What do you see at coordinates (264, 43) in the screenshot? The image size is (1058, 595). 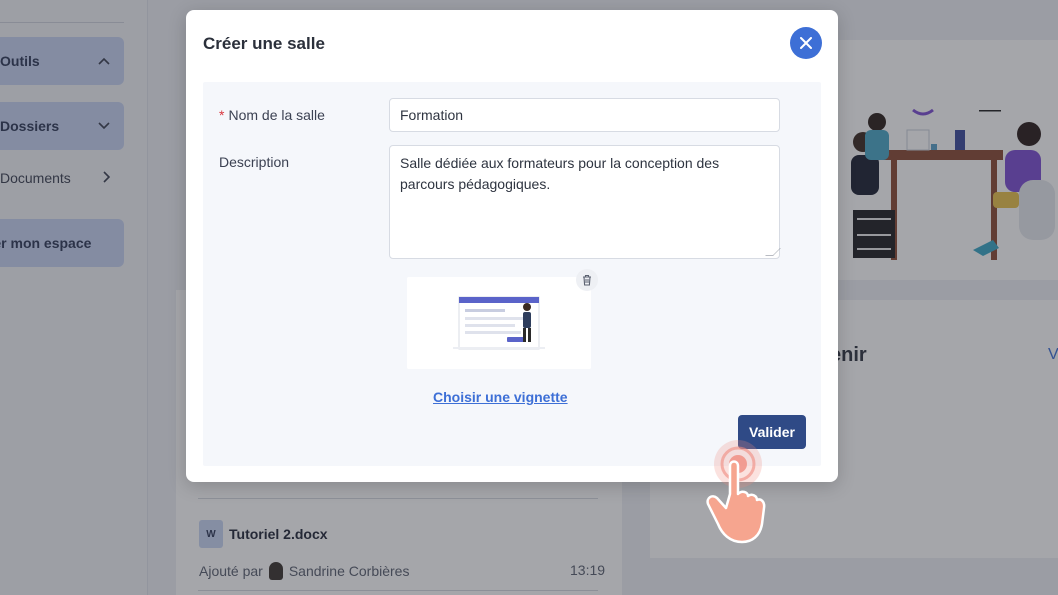 I see `dialog-title: Créer une salle` at bounding box center [264, 43].